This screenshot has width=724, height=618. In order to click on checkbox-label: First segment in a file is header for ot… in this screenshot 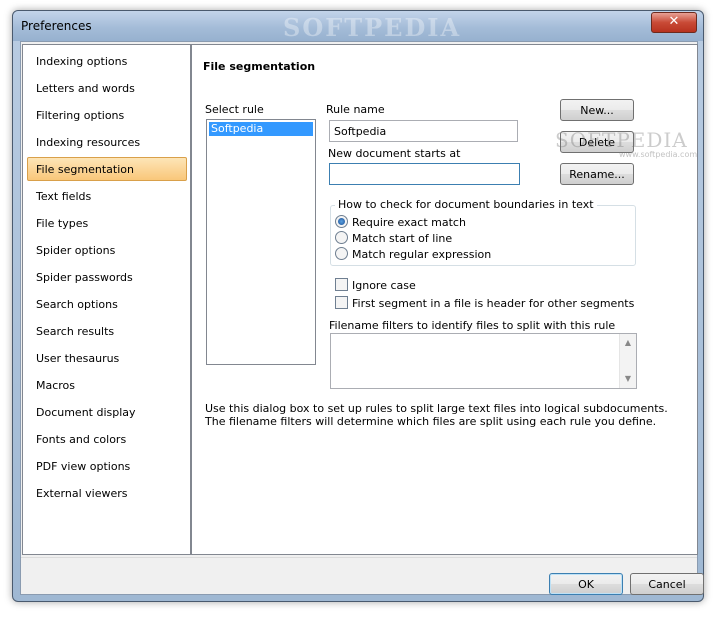, I will do `click(493, 303)`.